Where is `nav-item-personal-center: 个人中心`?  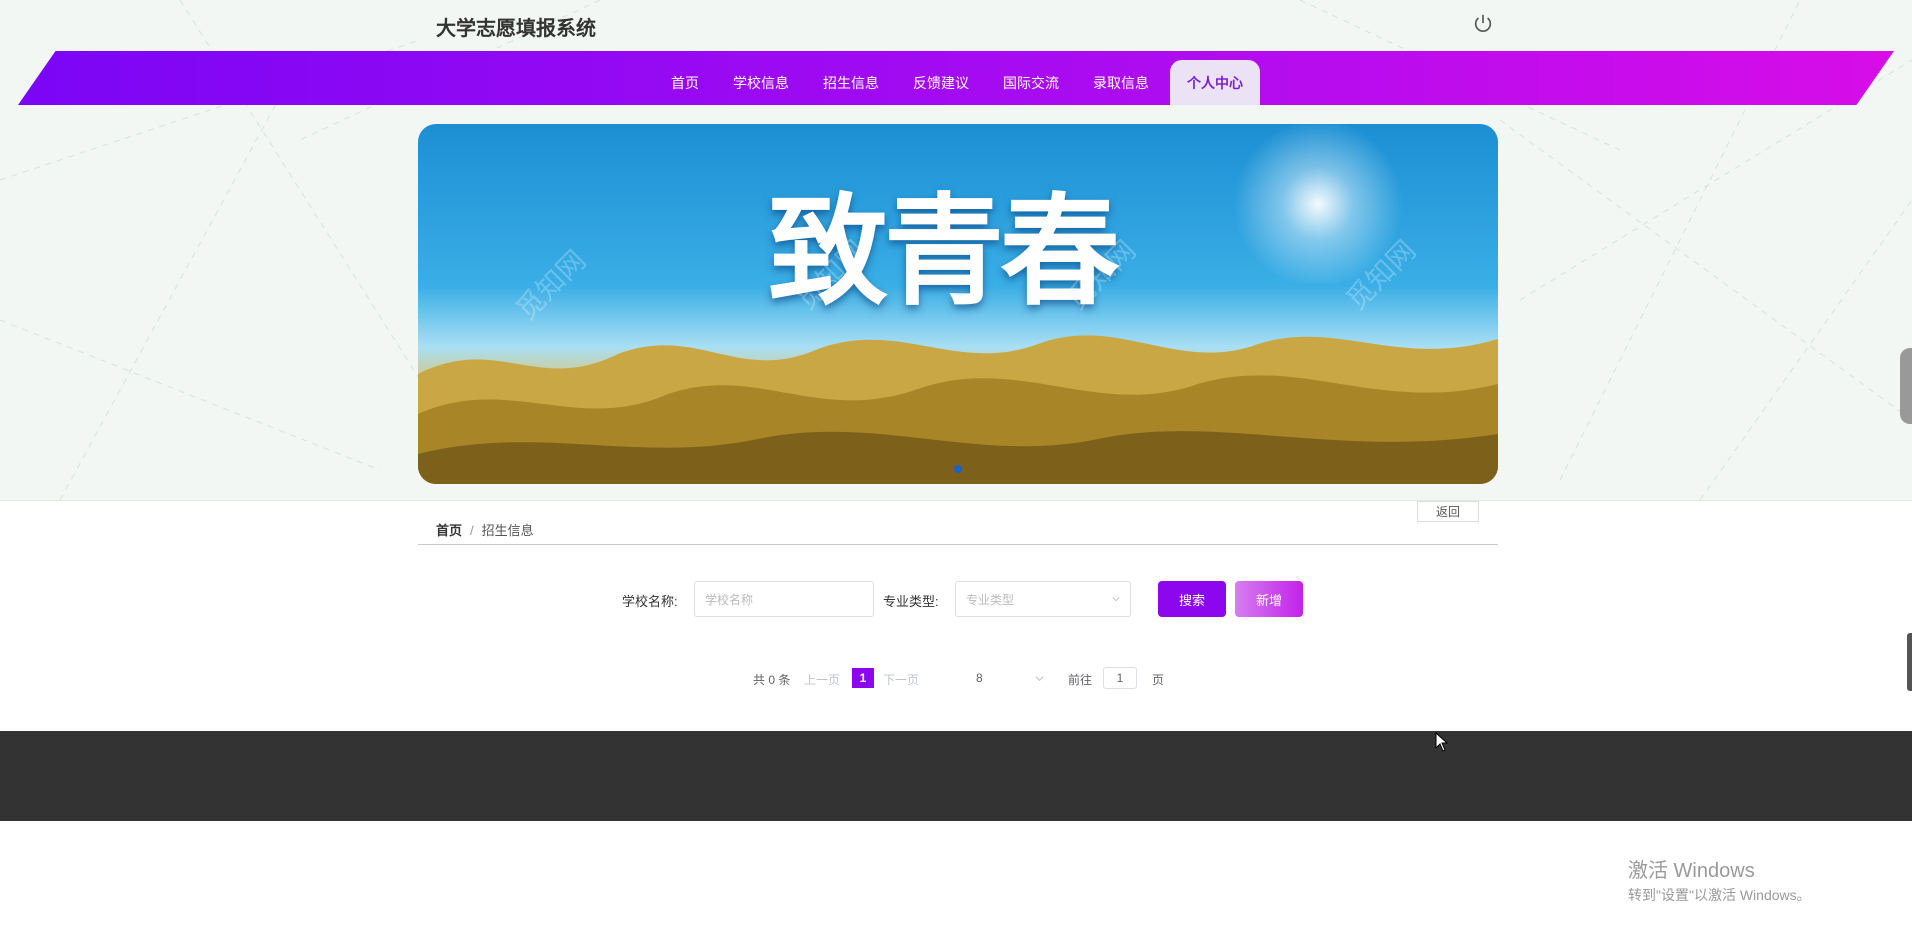 nav-item-personal-center: 个人中心 is located at coordinates (1215, 82).